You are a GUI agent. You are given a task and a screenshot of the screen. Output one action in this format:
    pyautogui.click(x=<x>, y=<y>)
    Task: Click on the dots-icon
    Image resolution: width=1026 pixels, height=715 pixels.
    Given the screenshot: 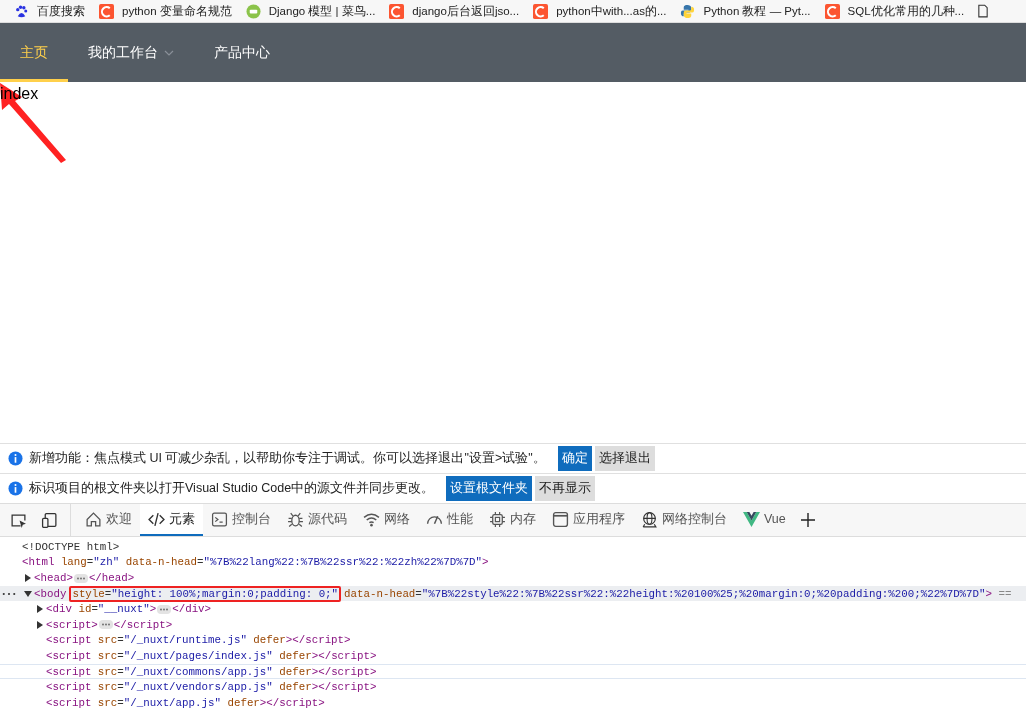 What is the action you would take?
    pyautogui.click(x=9, y=593)
    